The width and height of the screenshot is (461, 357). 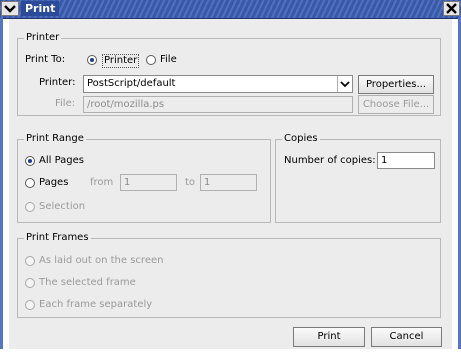 What do you see at coordinates (65, 103) in the screenshot?
I see `file-label: File:` at bounding box center [65, 103].